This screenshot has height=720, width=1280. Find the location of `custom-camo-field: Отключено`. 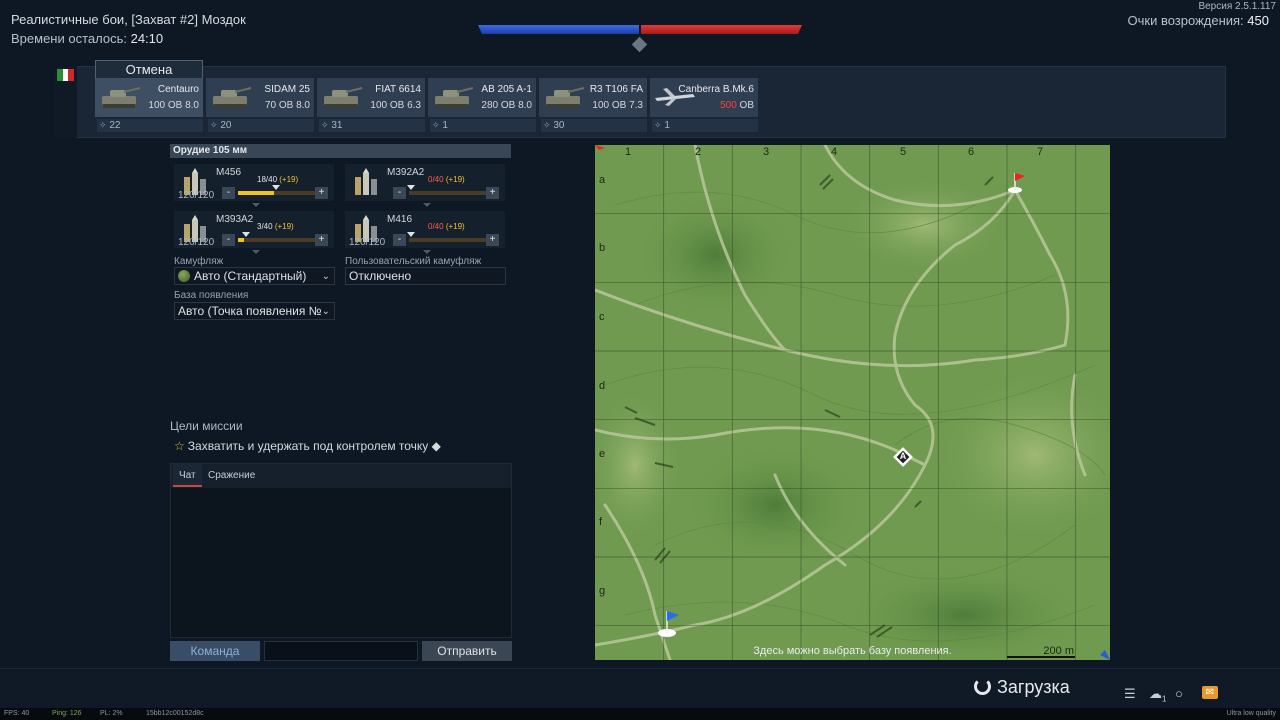

custom-camo-field: Отключено is located at coordinates (425, 276).